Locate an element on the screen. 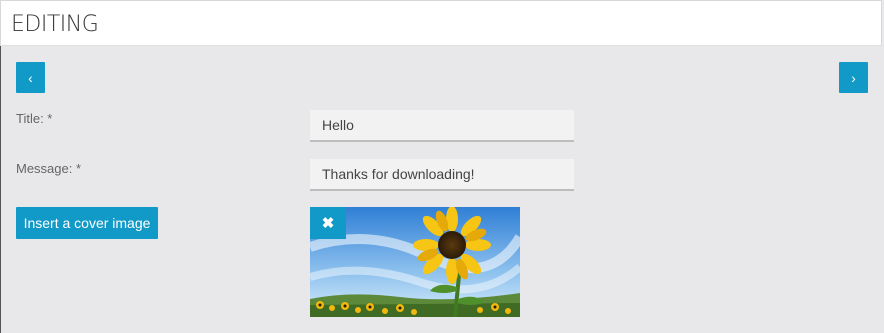 This screenshot has width=884, height=333. header-bar: EDITING is located at coordinates (441, 23).